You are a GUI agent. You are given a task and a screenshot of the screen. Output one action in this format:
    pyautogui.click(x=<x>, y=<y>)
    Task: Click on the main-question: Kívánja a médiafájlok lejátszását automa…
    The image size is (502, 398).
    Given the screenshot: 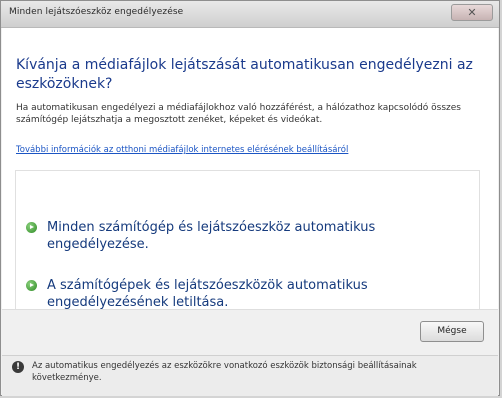 What is the action you would take?
    pyautogui.click(x=244, y=74)
    